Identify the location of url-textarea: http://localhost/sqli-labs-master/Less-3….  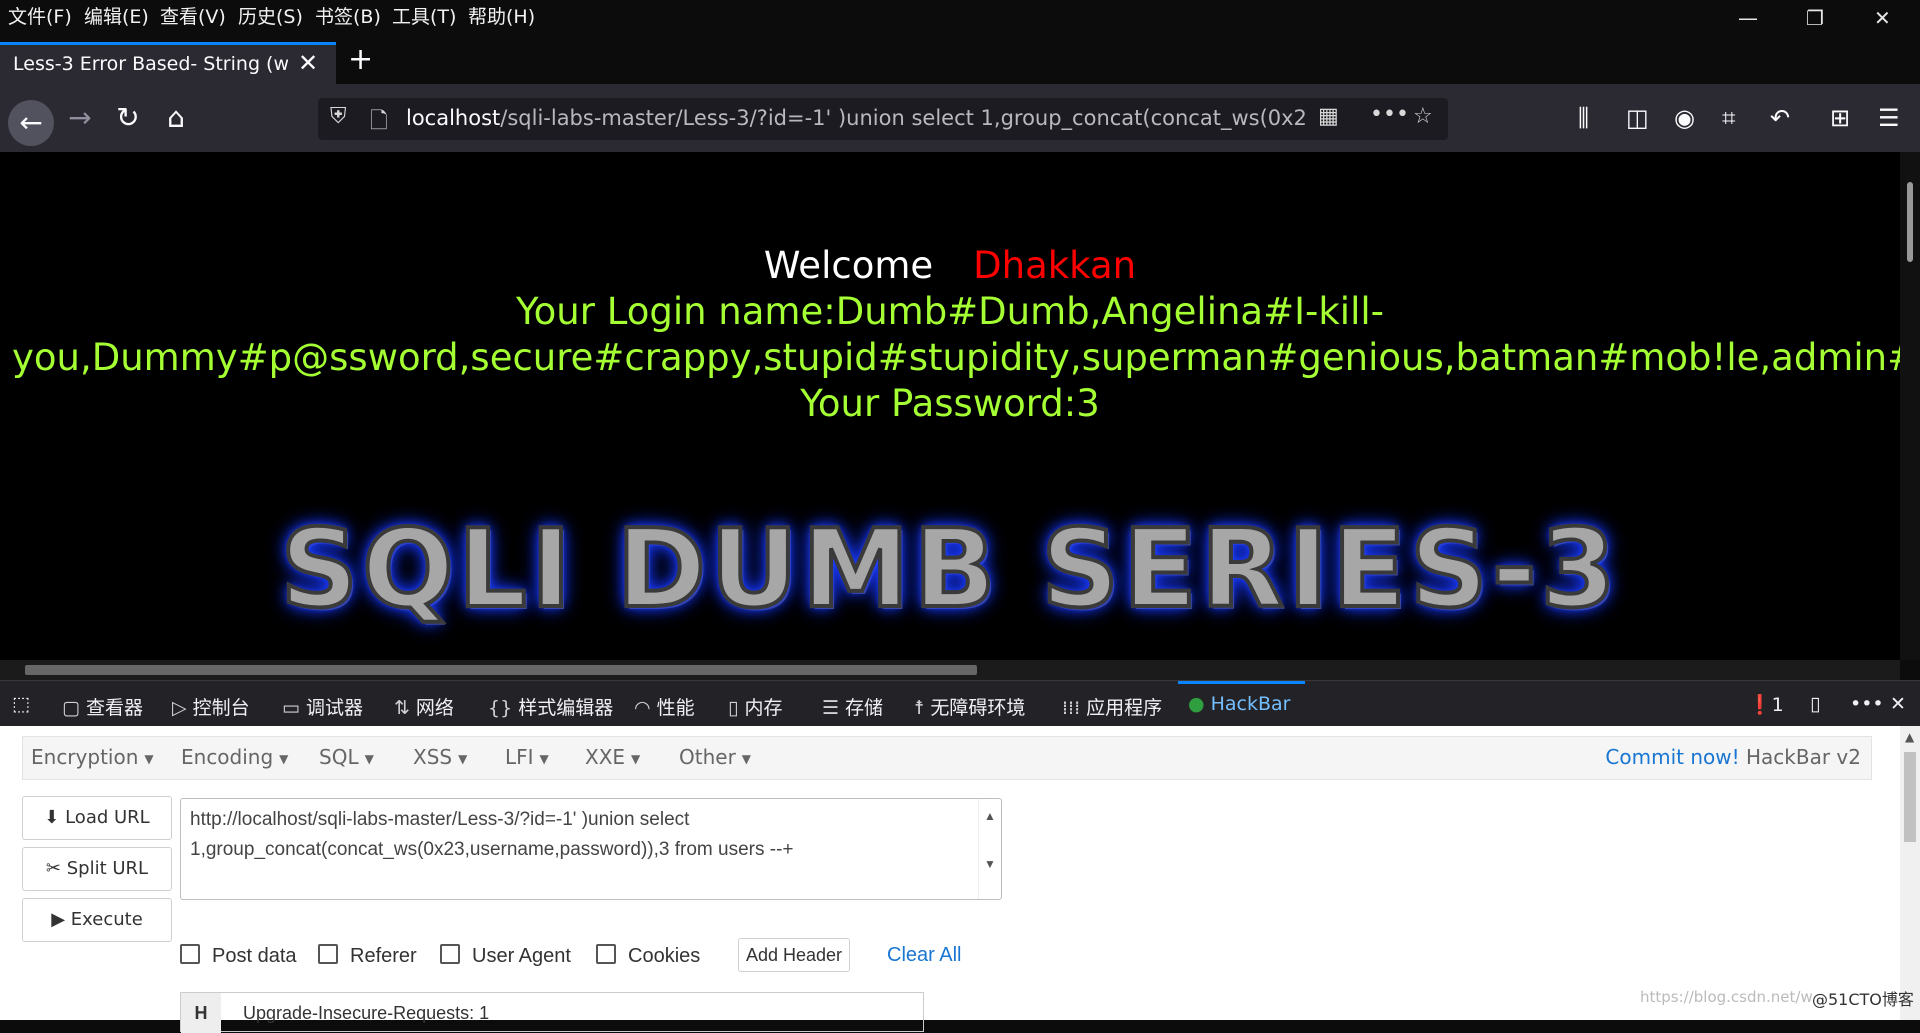
(591, 849).